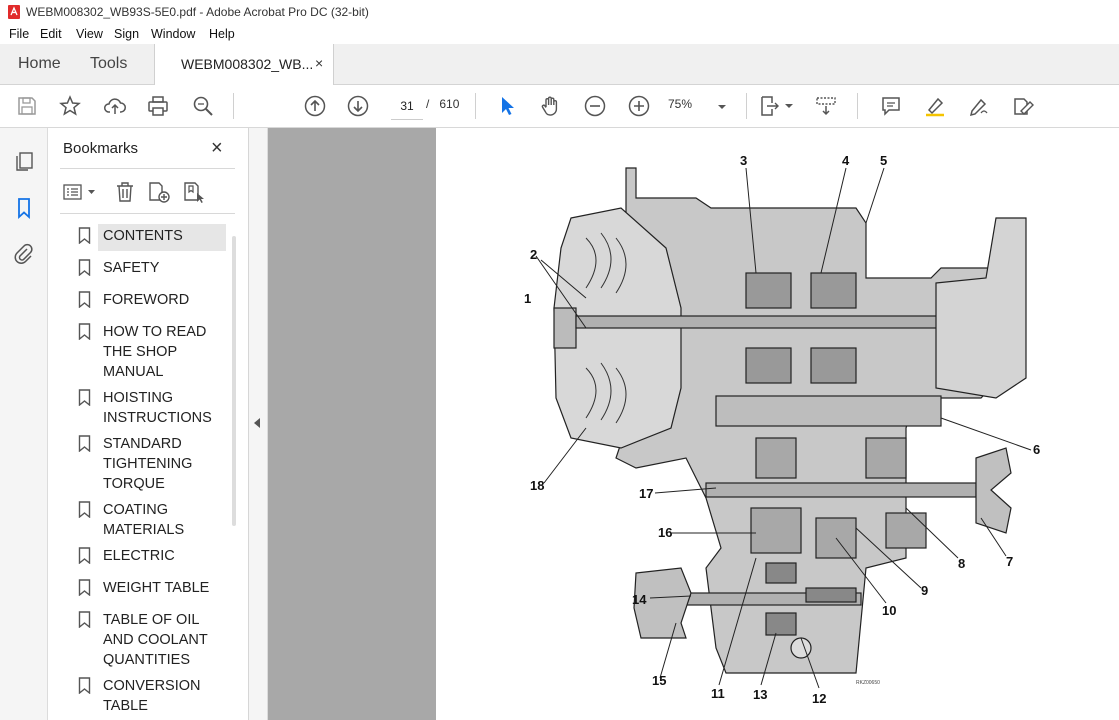  What do you see at coordinates (139, 556) in the screenshot?
I see `bookmark-label: ELECTRIC` at bounding box center [139, 556].